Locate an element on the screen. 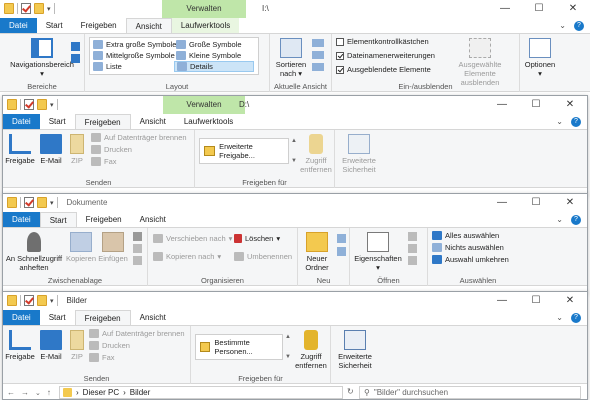 The image size is (590, 400). checkbox-hidden-items: Ausgeblendete Elemente is located at coordinates (383, 69).